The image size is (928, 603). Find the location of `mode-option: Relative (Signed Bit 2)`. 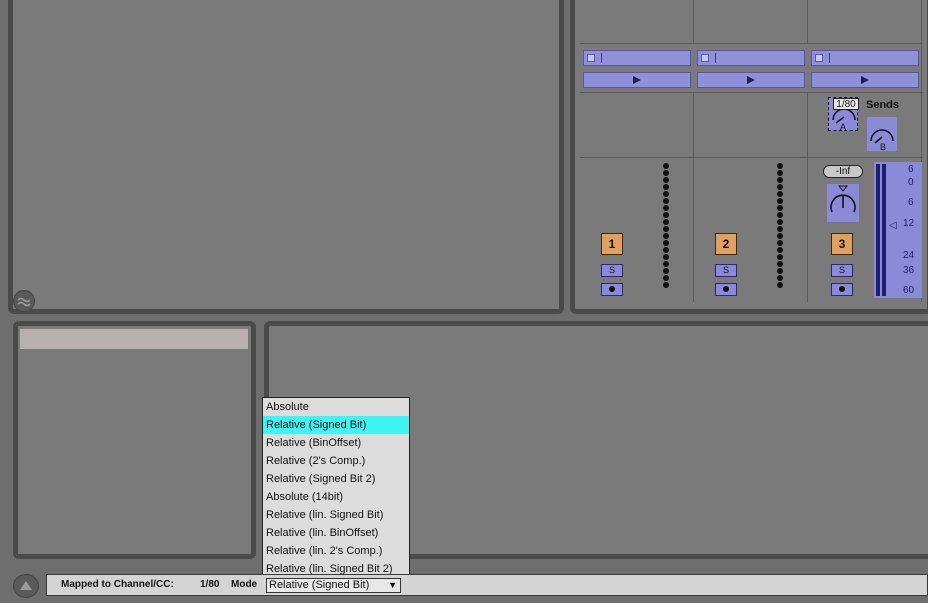

mode-option: Relative (Signed Bit 2) is located at coordinates (336, 479).